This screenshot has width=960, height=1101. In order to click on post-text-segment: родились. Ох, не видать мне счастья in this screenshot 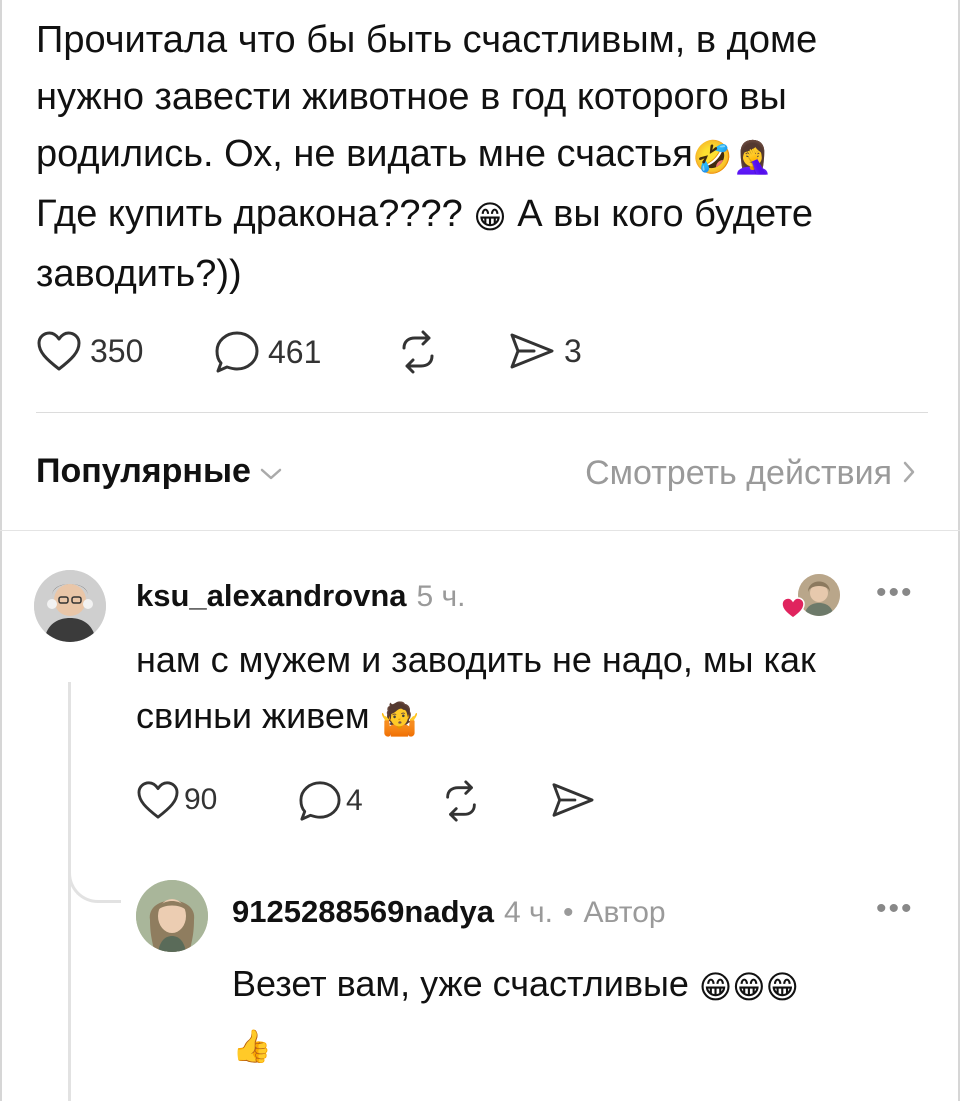, I will do `click(364, 154)`.